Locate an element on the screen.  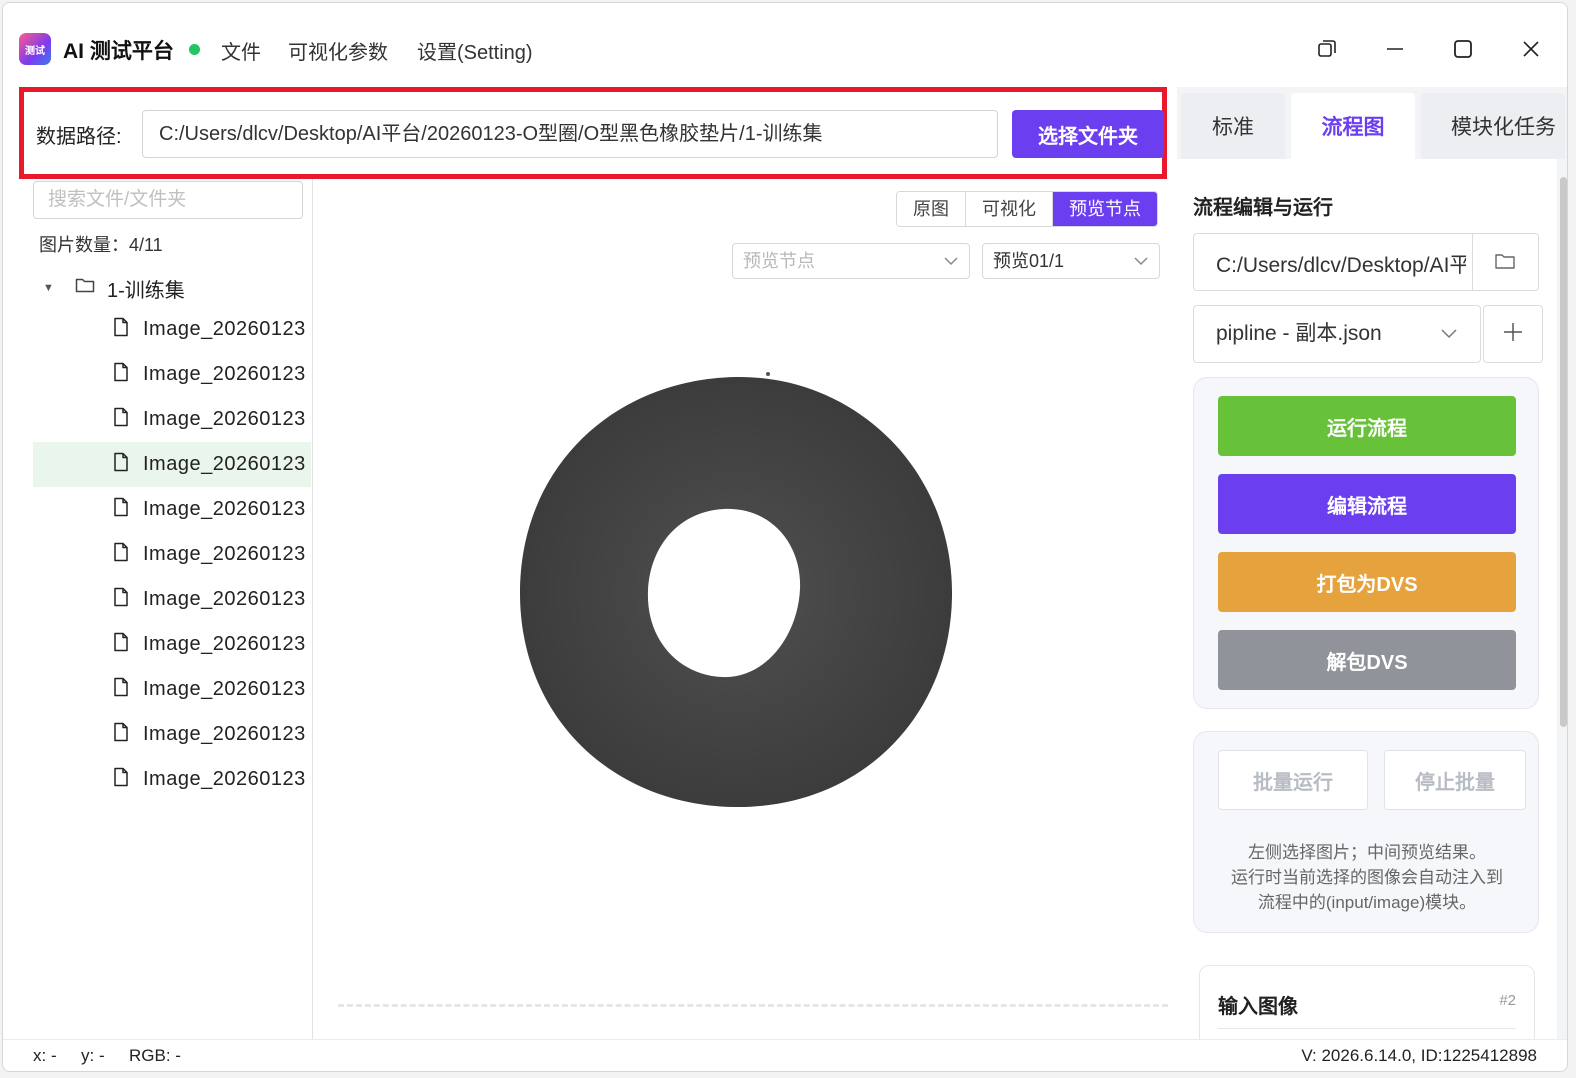
menu-visual-params: 可视化参数 is located at coordinates (338, 50).